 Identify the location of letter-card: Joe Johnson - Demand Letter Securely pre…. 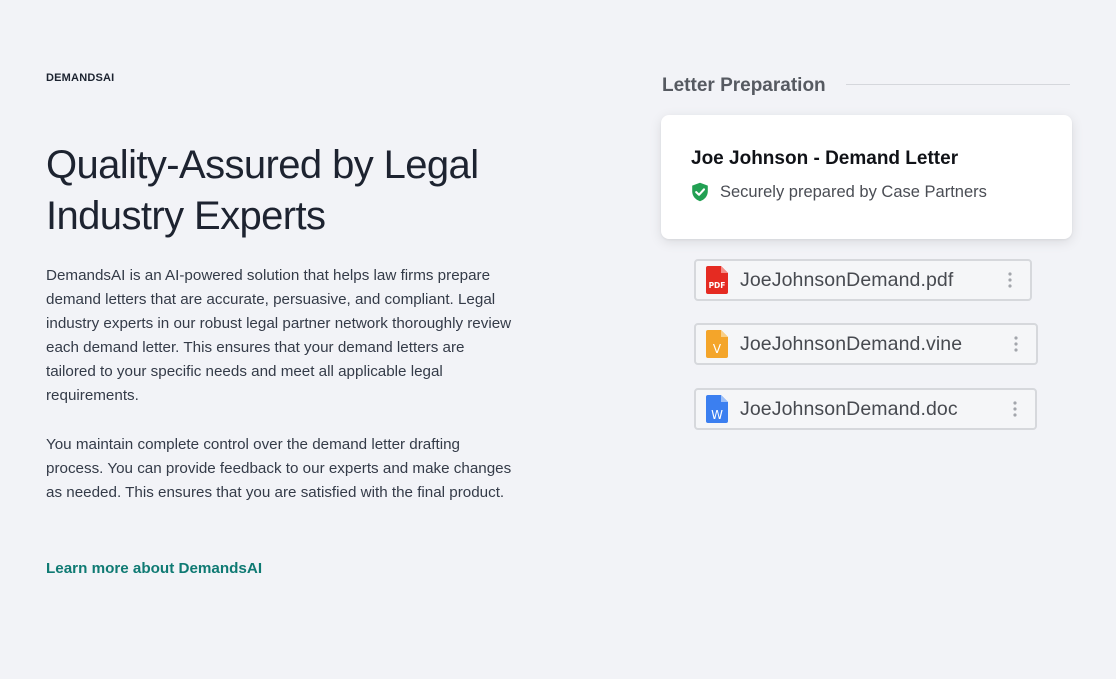
(866, 177).